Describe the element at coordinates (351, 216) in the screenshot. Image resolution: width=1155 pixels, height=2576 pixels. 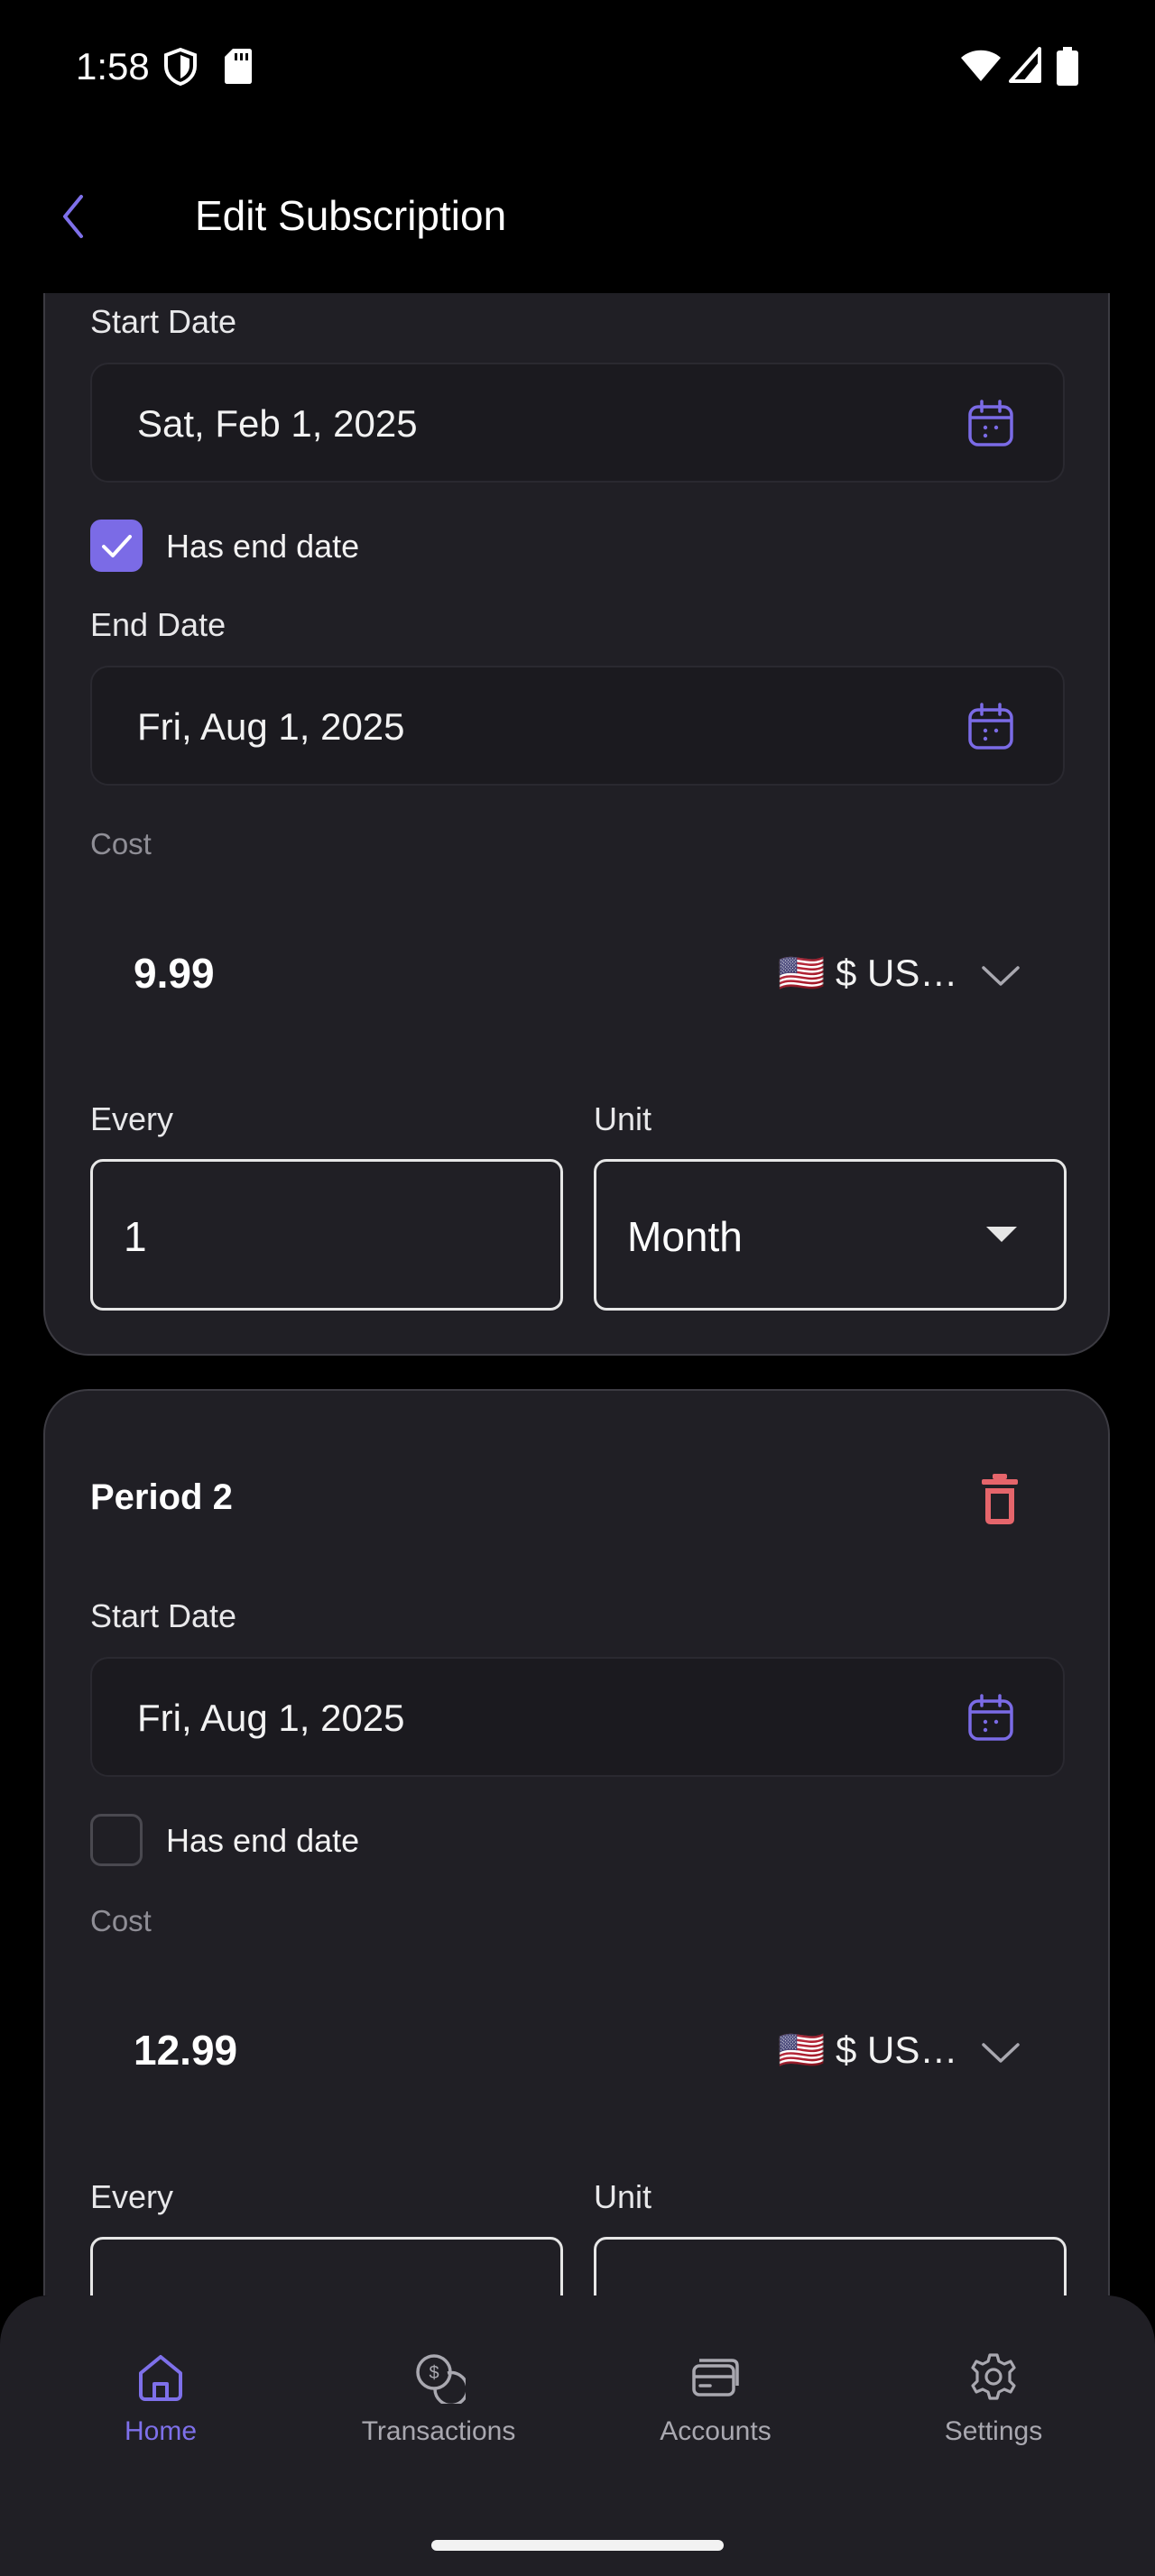
I see `page-title: Edit Subscription` at that location.